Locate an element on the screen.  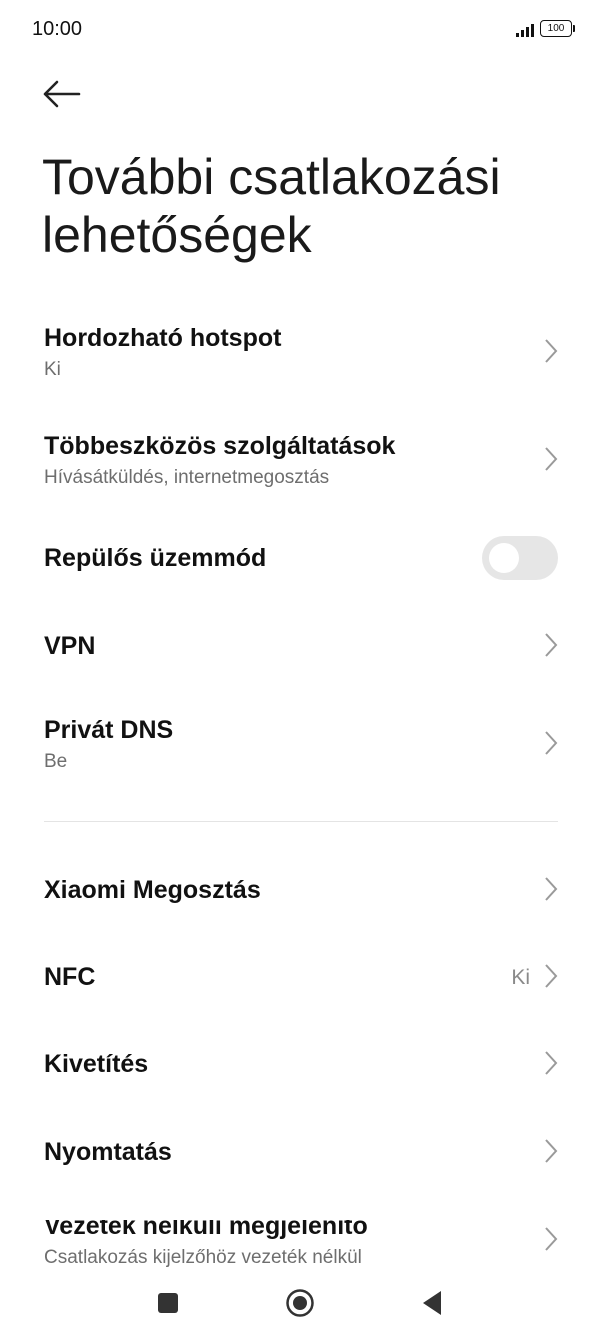
status-bar: 10:00 100 is located at coordinates (301, 31).